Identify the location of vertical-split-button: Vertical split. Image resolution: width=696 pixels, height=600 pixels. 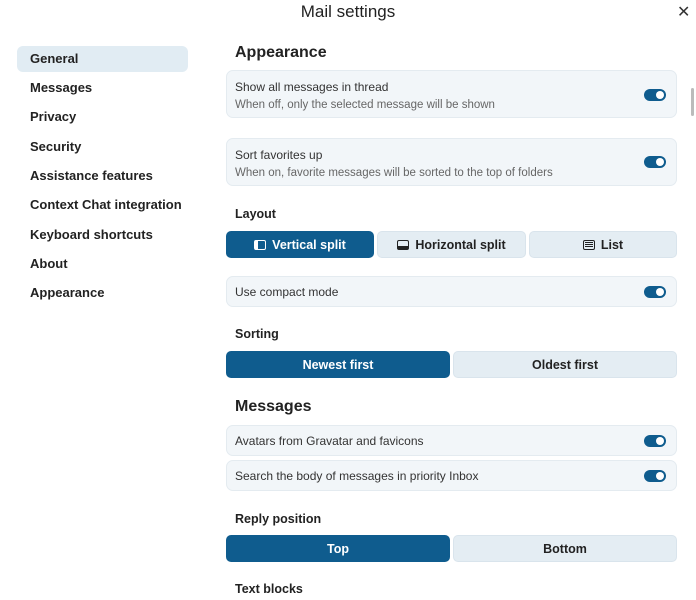
(300, 244).